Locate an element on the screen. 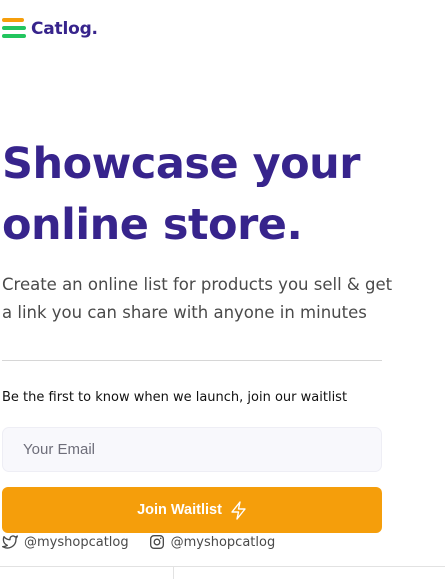  brand-name: Catlog. is located at coordinates (64, 29).